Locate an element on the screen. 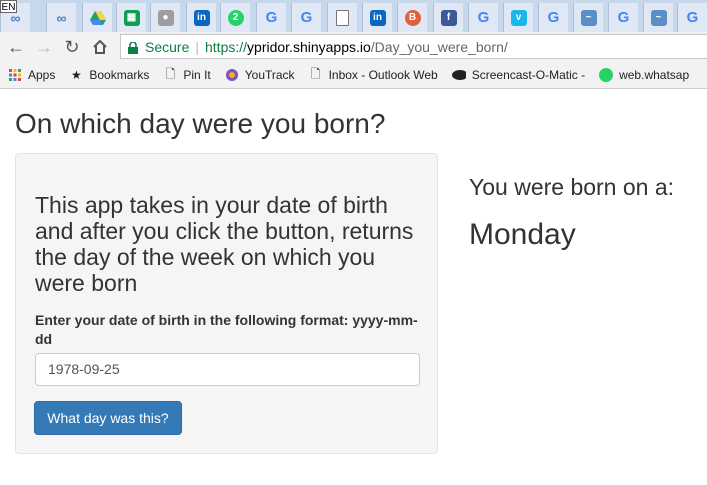 The height and width of the screenshot is (485, 707). blogger-icon: B is located at coordinates (412, 17).